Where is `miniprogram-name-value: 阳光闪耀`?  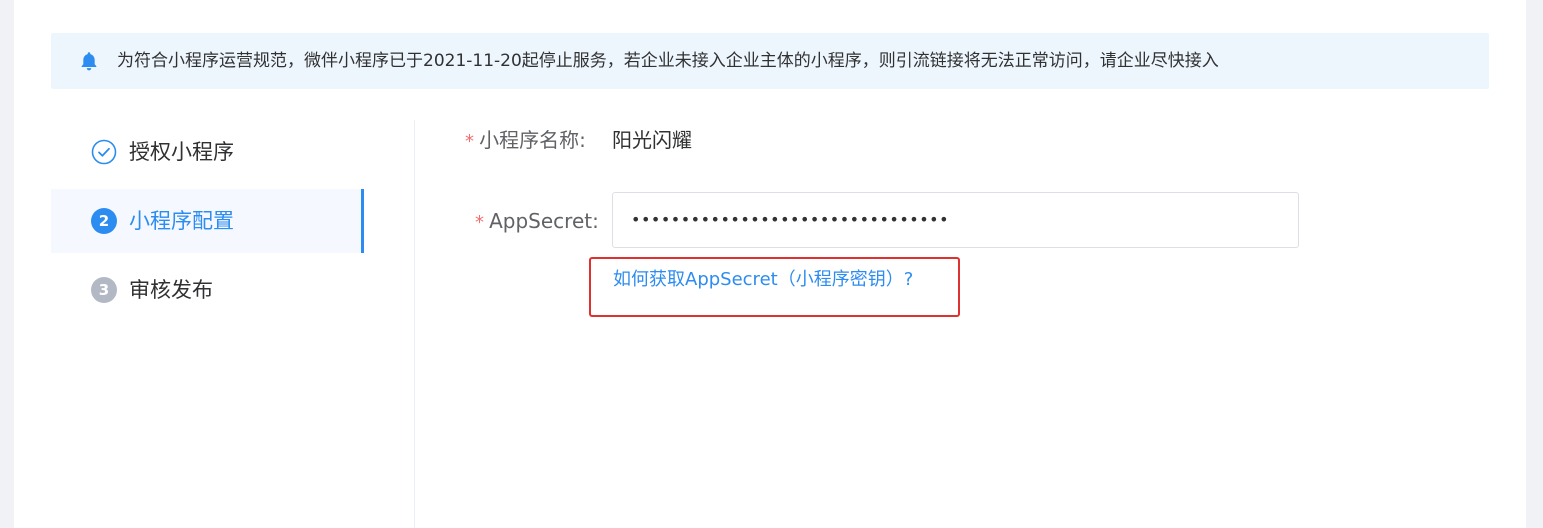
miniprogram-name-value: 阳光闪耀 is located at coordinates (652, 140).